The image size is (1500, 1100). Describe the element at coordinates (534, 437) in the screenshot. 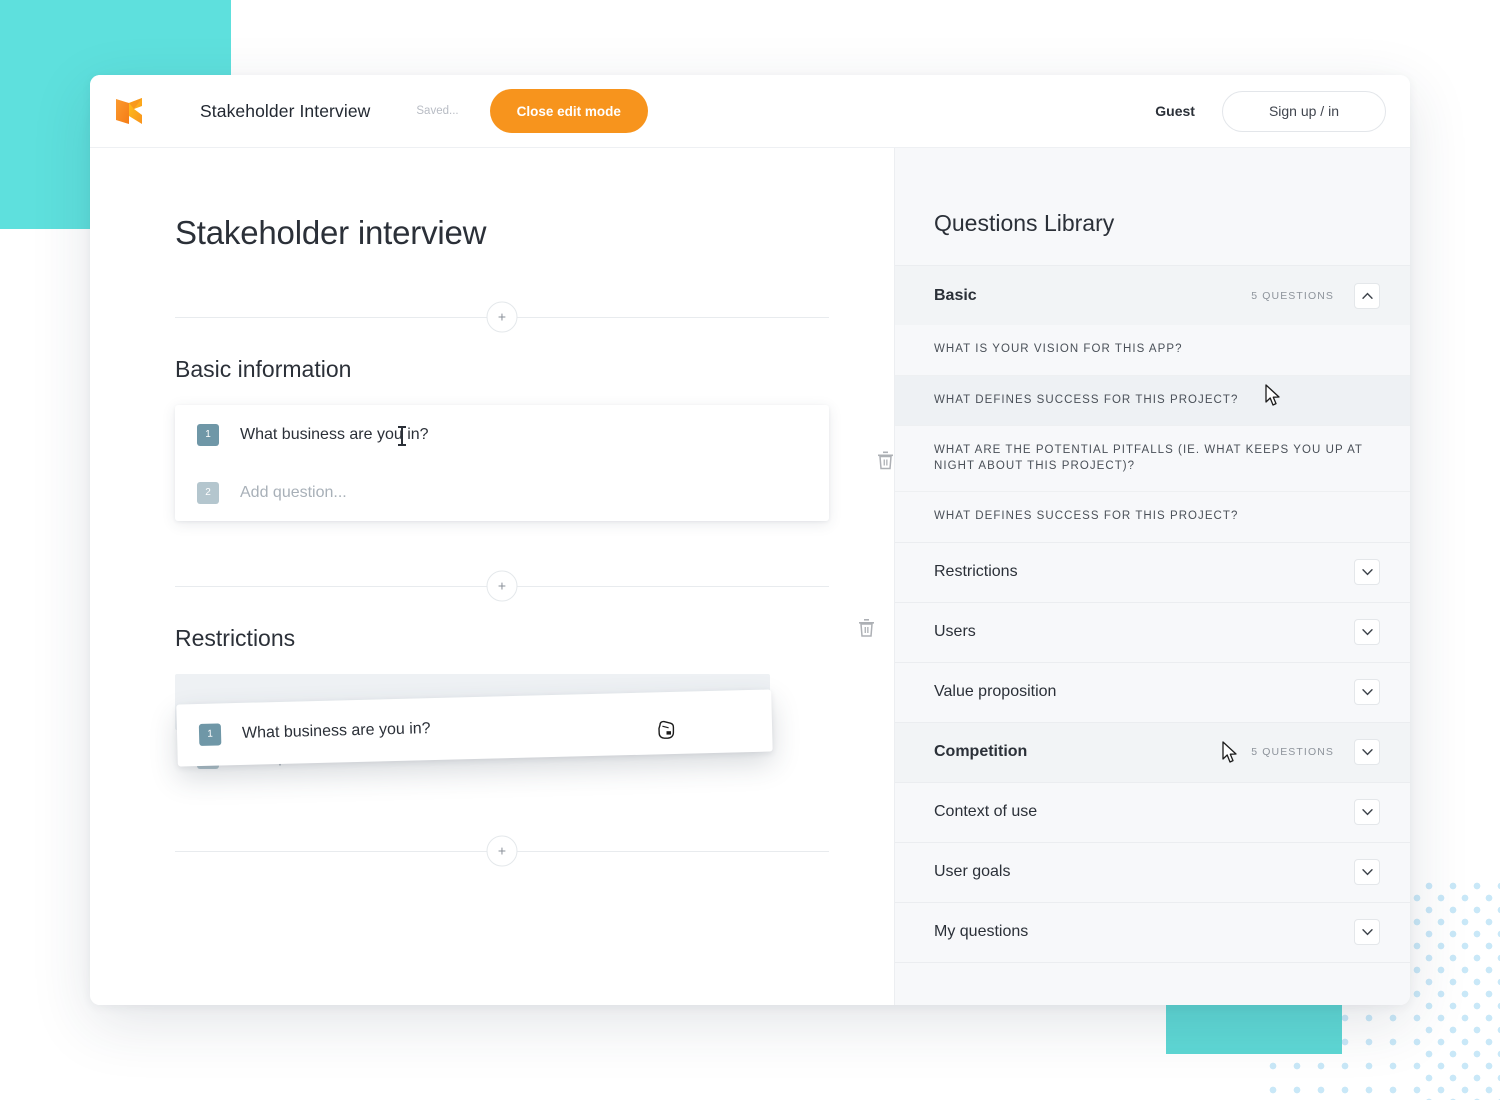

I see `question-row: 1 What business are you in?` at that location.